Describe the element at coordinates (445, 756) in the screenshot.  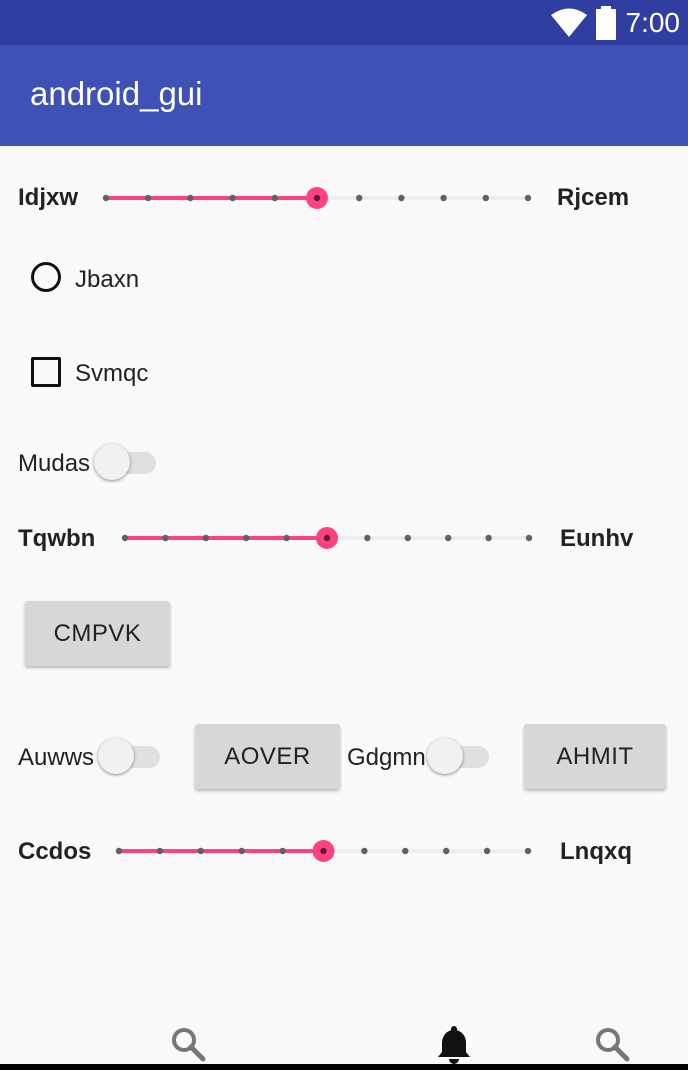
I see `switch-b-thumb` at that location.